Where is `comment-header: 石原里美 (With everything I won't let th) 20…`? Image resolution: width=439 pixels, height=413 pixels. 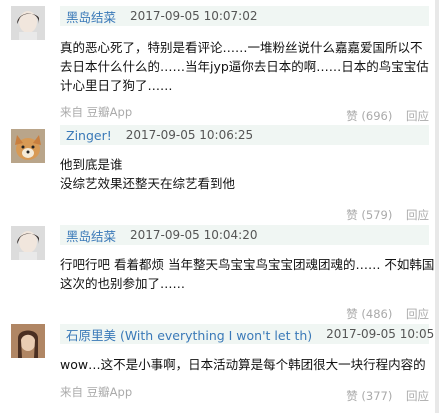 comment-header: 石原里美 (With everything I won't let th) 20… is located at coordinates (249, 334).